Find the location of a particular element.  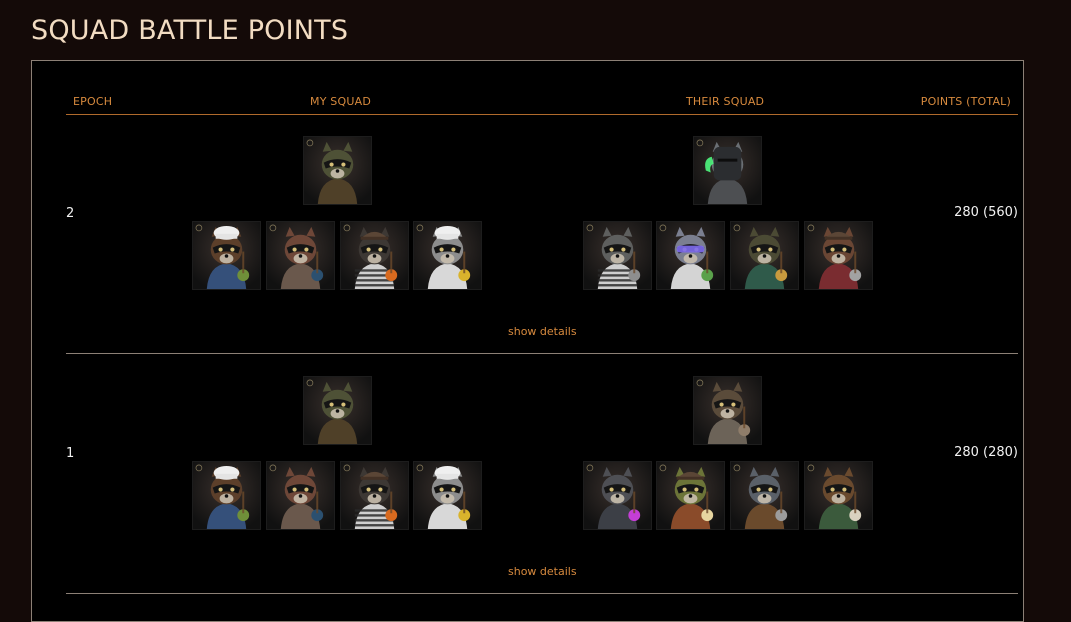

column-header-my-squad: MY SQUAD is located at coordinates (340, 101).